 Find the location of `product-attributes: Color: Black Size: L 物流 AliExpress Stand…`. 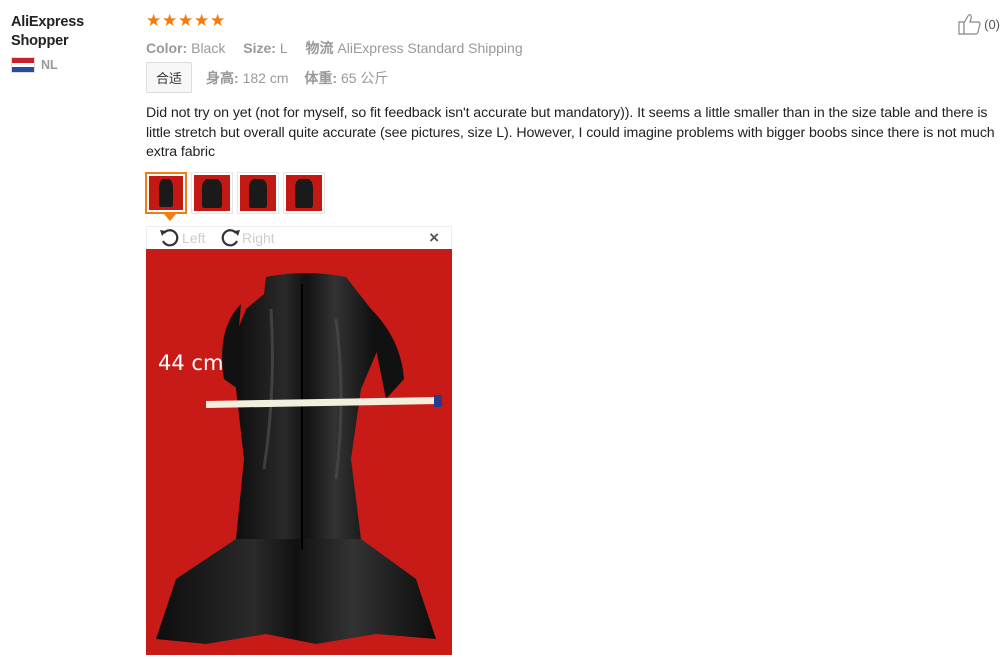

product-attributes: Color: Black Size: L 物流 AliExpress Stand… is located at coordinates (341, 48).